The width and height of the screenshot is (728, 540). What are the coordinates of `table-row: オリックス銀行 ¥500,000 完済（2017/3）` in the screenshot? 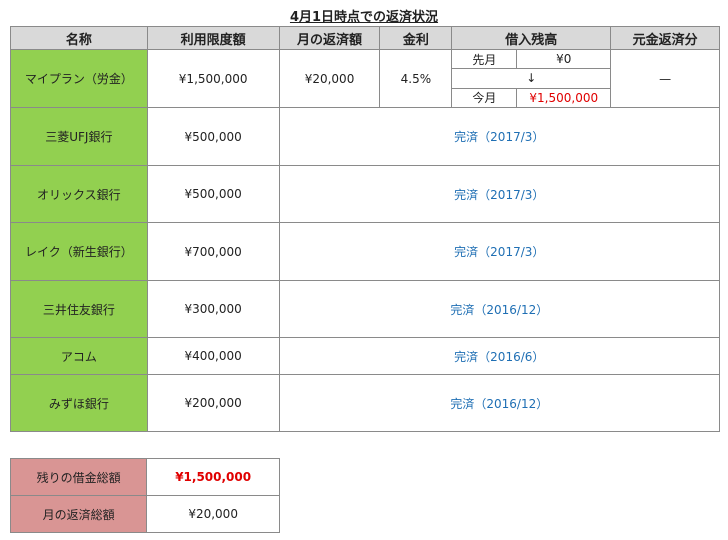 It's located at (365, 194).